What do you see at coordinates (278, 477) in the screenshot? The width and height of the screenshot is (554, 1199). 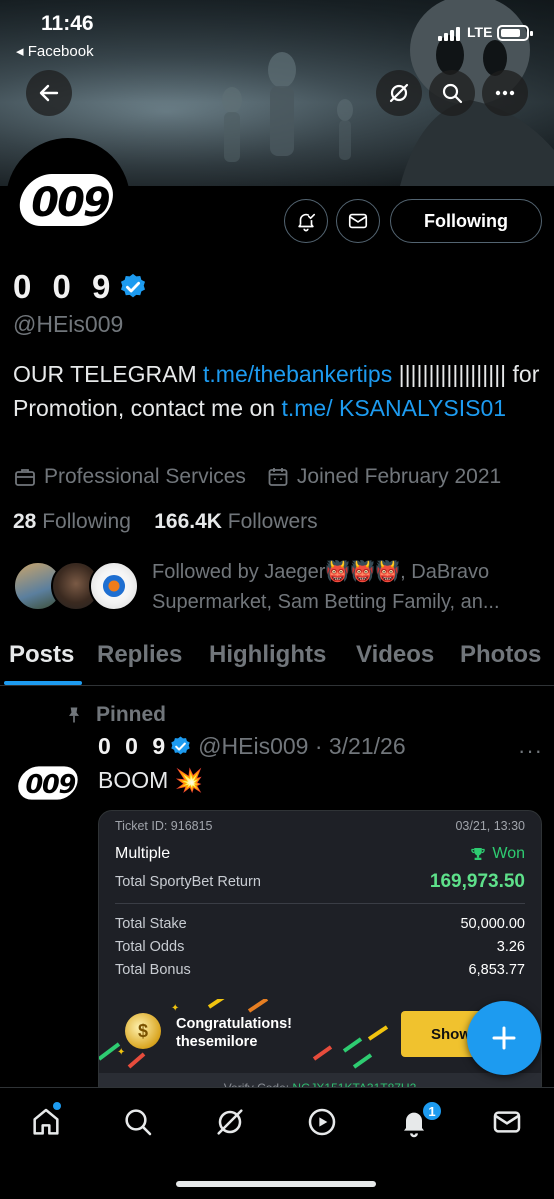 I see `calendar-icon` at bounding box center [278, 477].